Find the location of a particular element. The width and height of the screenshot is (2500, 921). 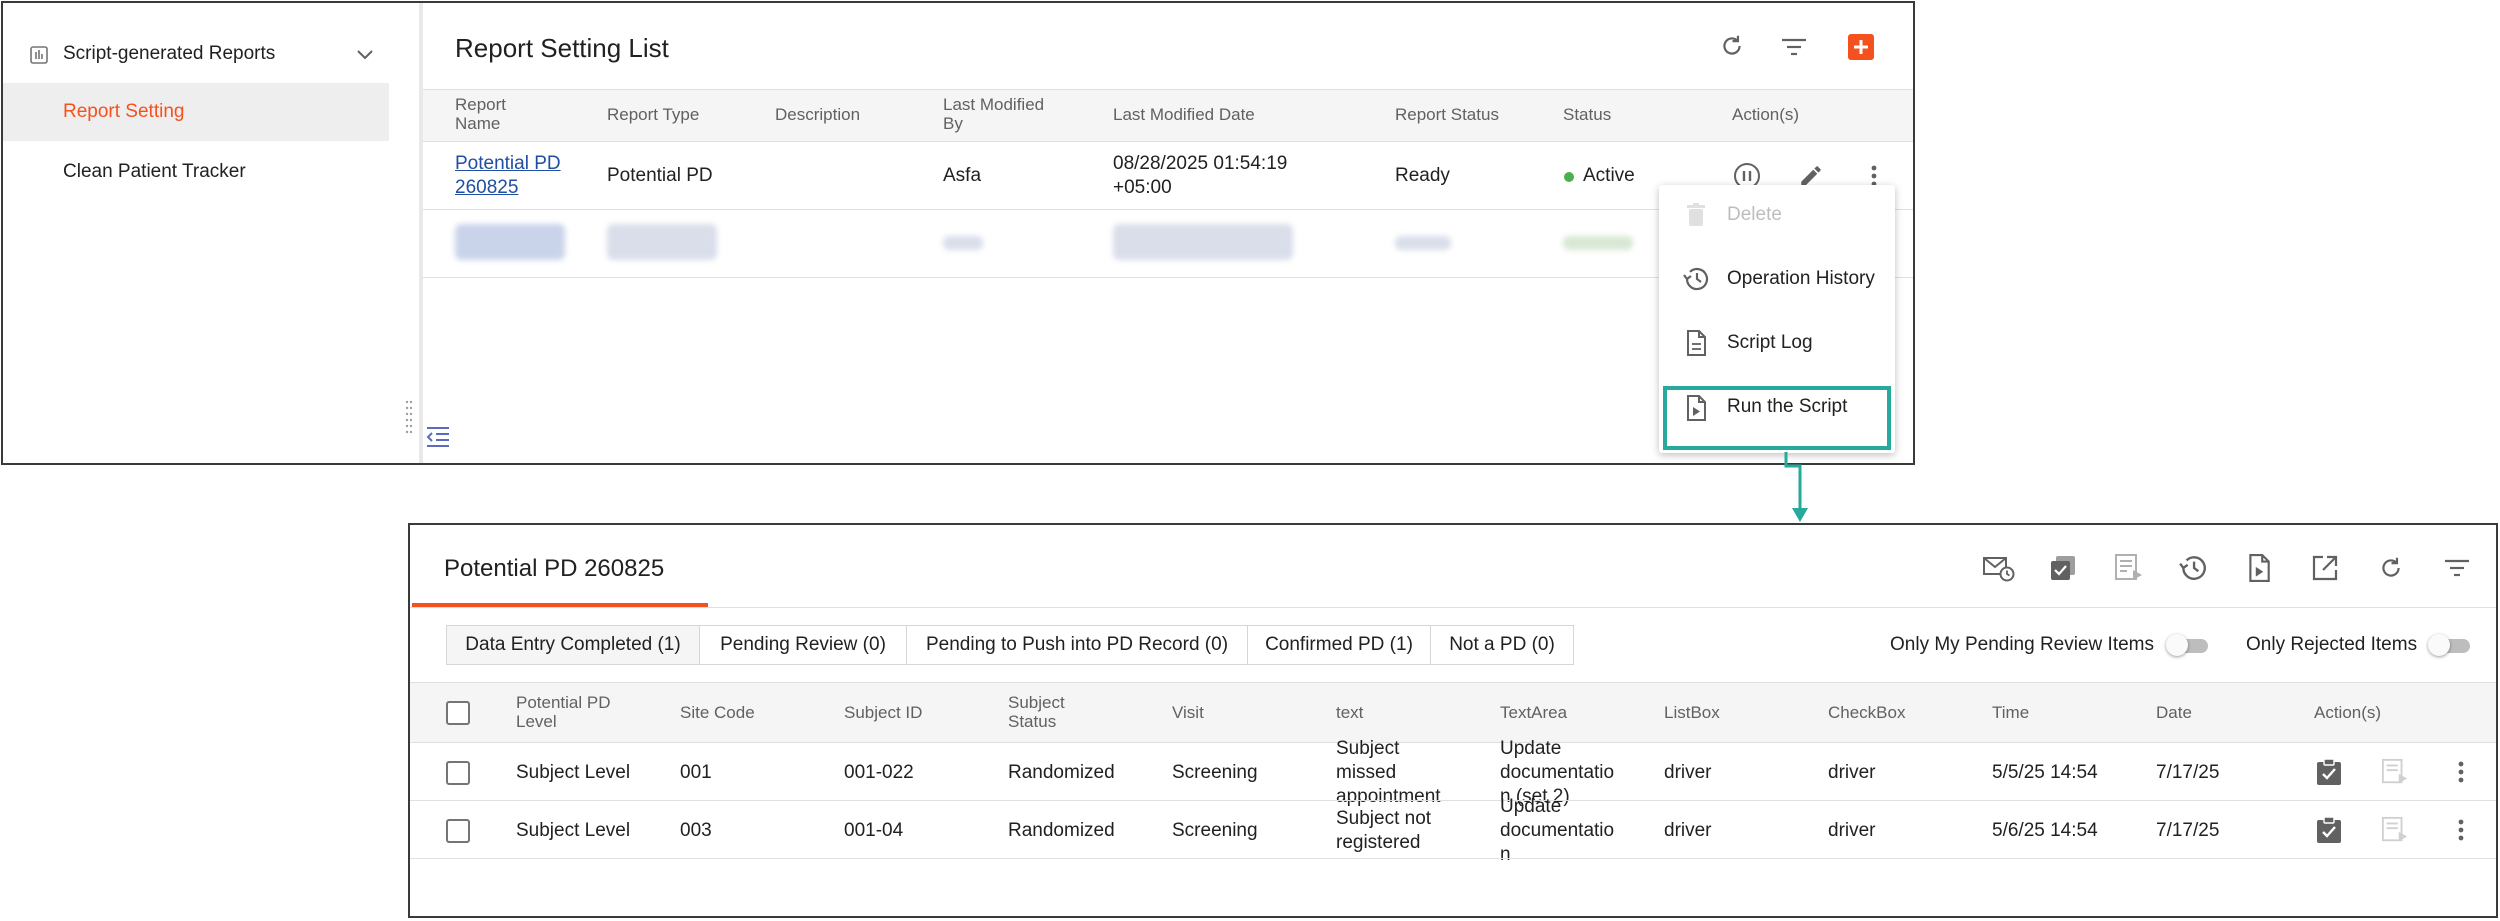

column-header-visit: Visit is located at coordinates (1188, 712).